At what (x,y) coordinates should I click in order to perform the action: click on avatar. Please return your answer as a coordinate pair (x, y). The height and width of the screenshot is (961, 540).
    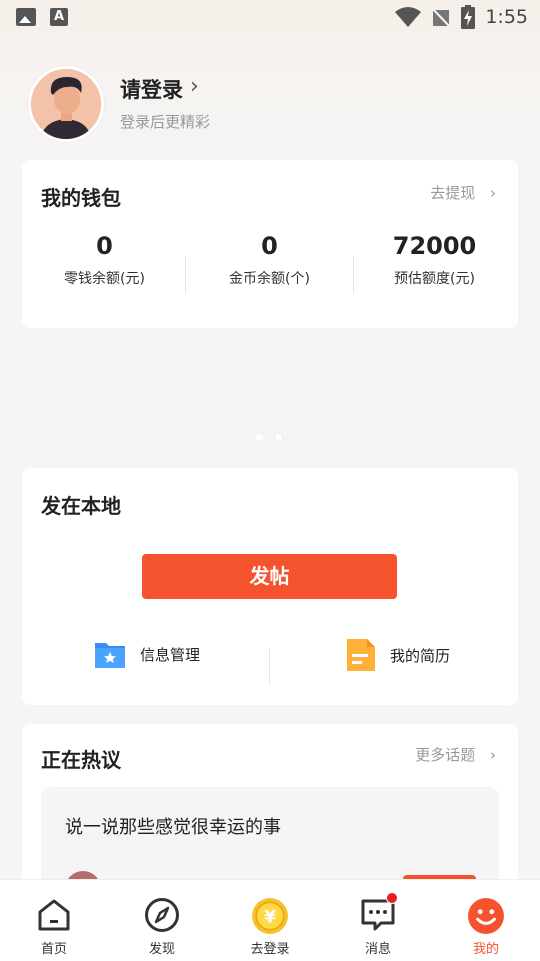
    Looking at the image, I should click on (66, 104).